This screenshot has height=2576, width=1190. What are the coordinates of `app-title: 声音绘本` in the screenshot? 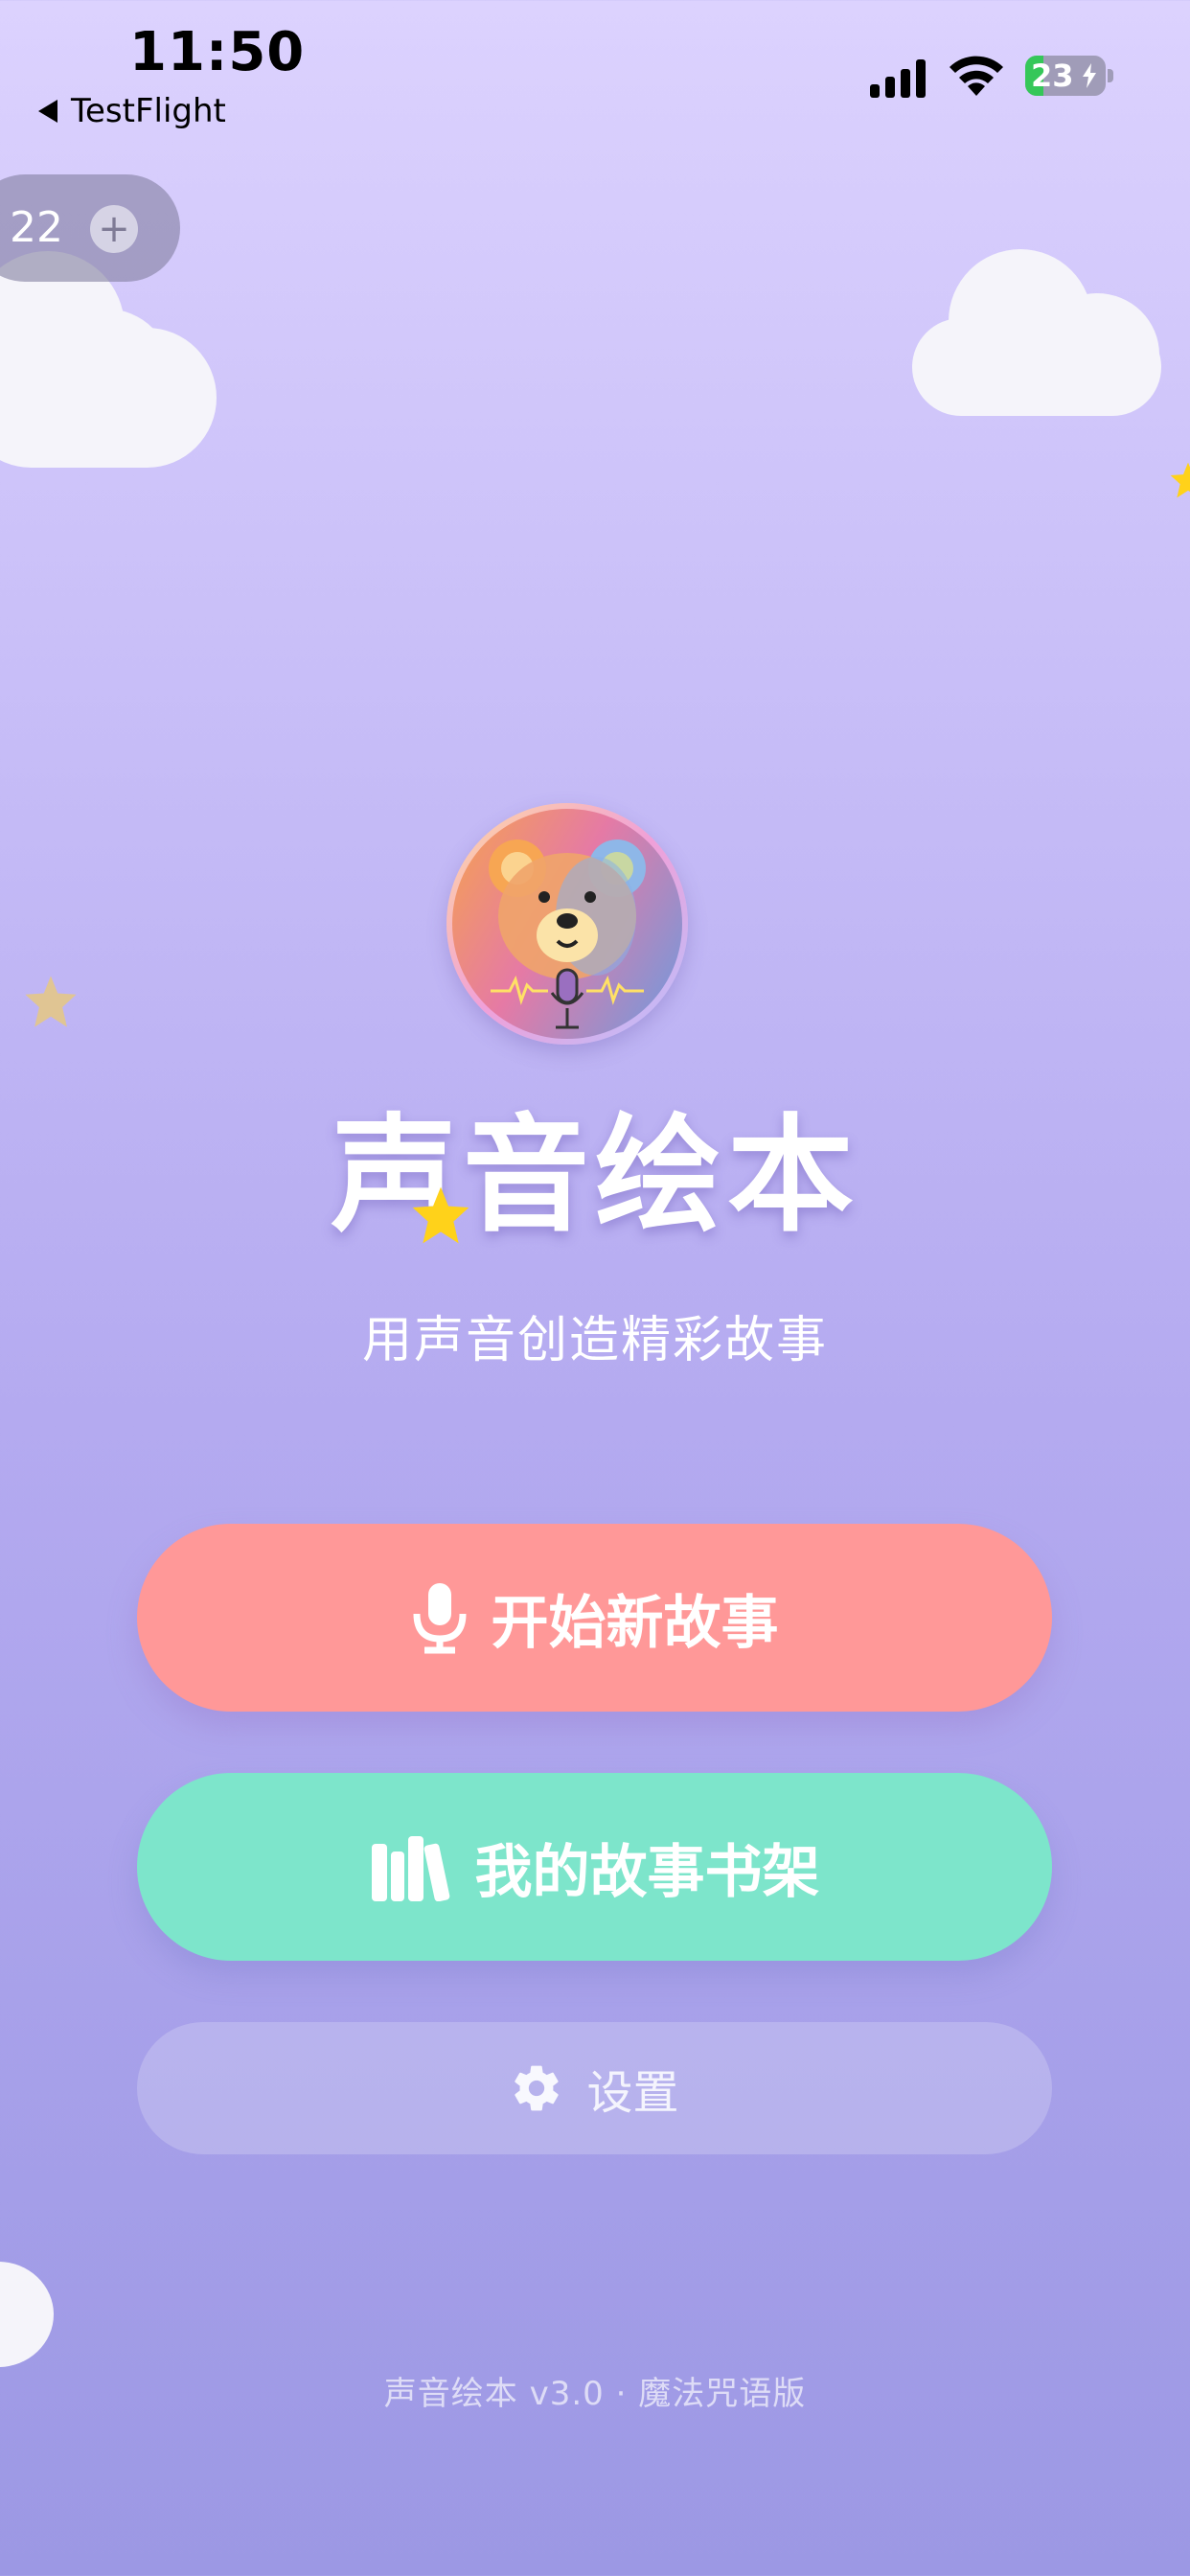 It's located at (595, 1176).